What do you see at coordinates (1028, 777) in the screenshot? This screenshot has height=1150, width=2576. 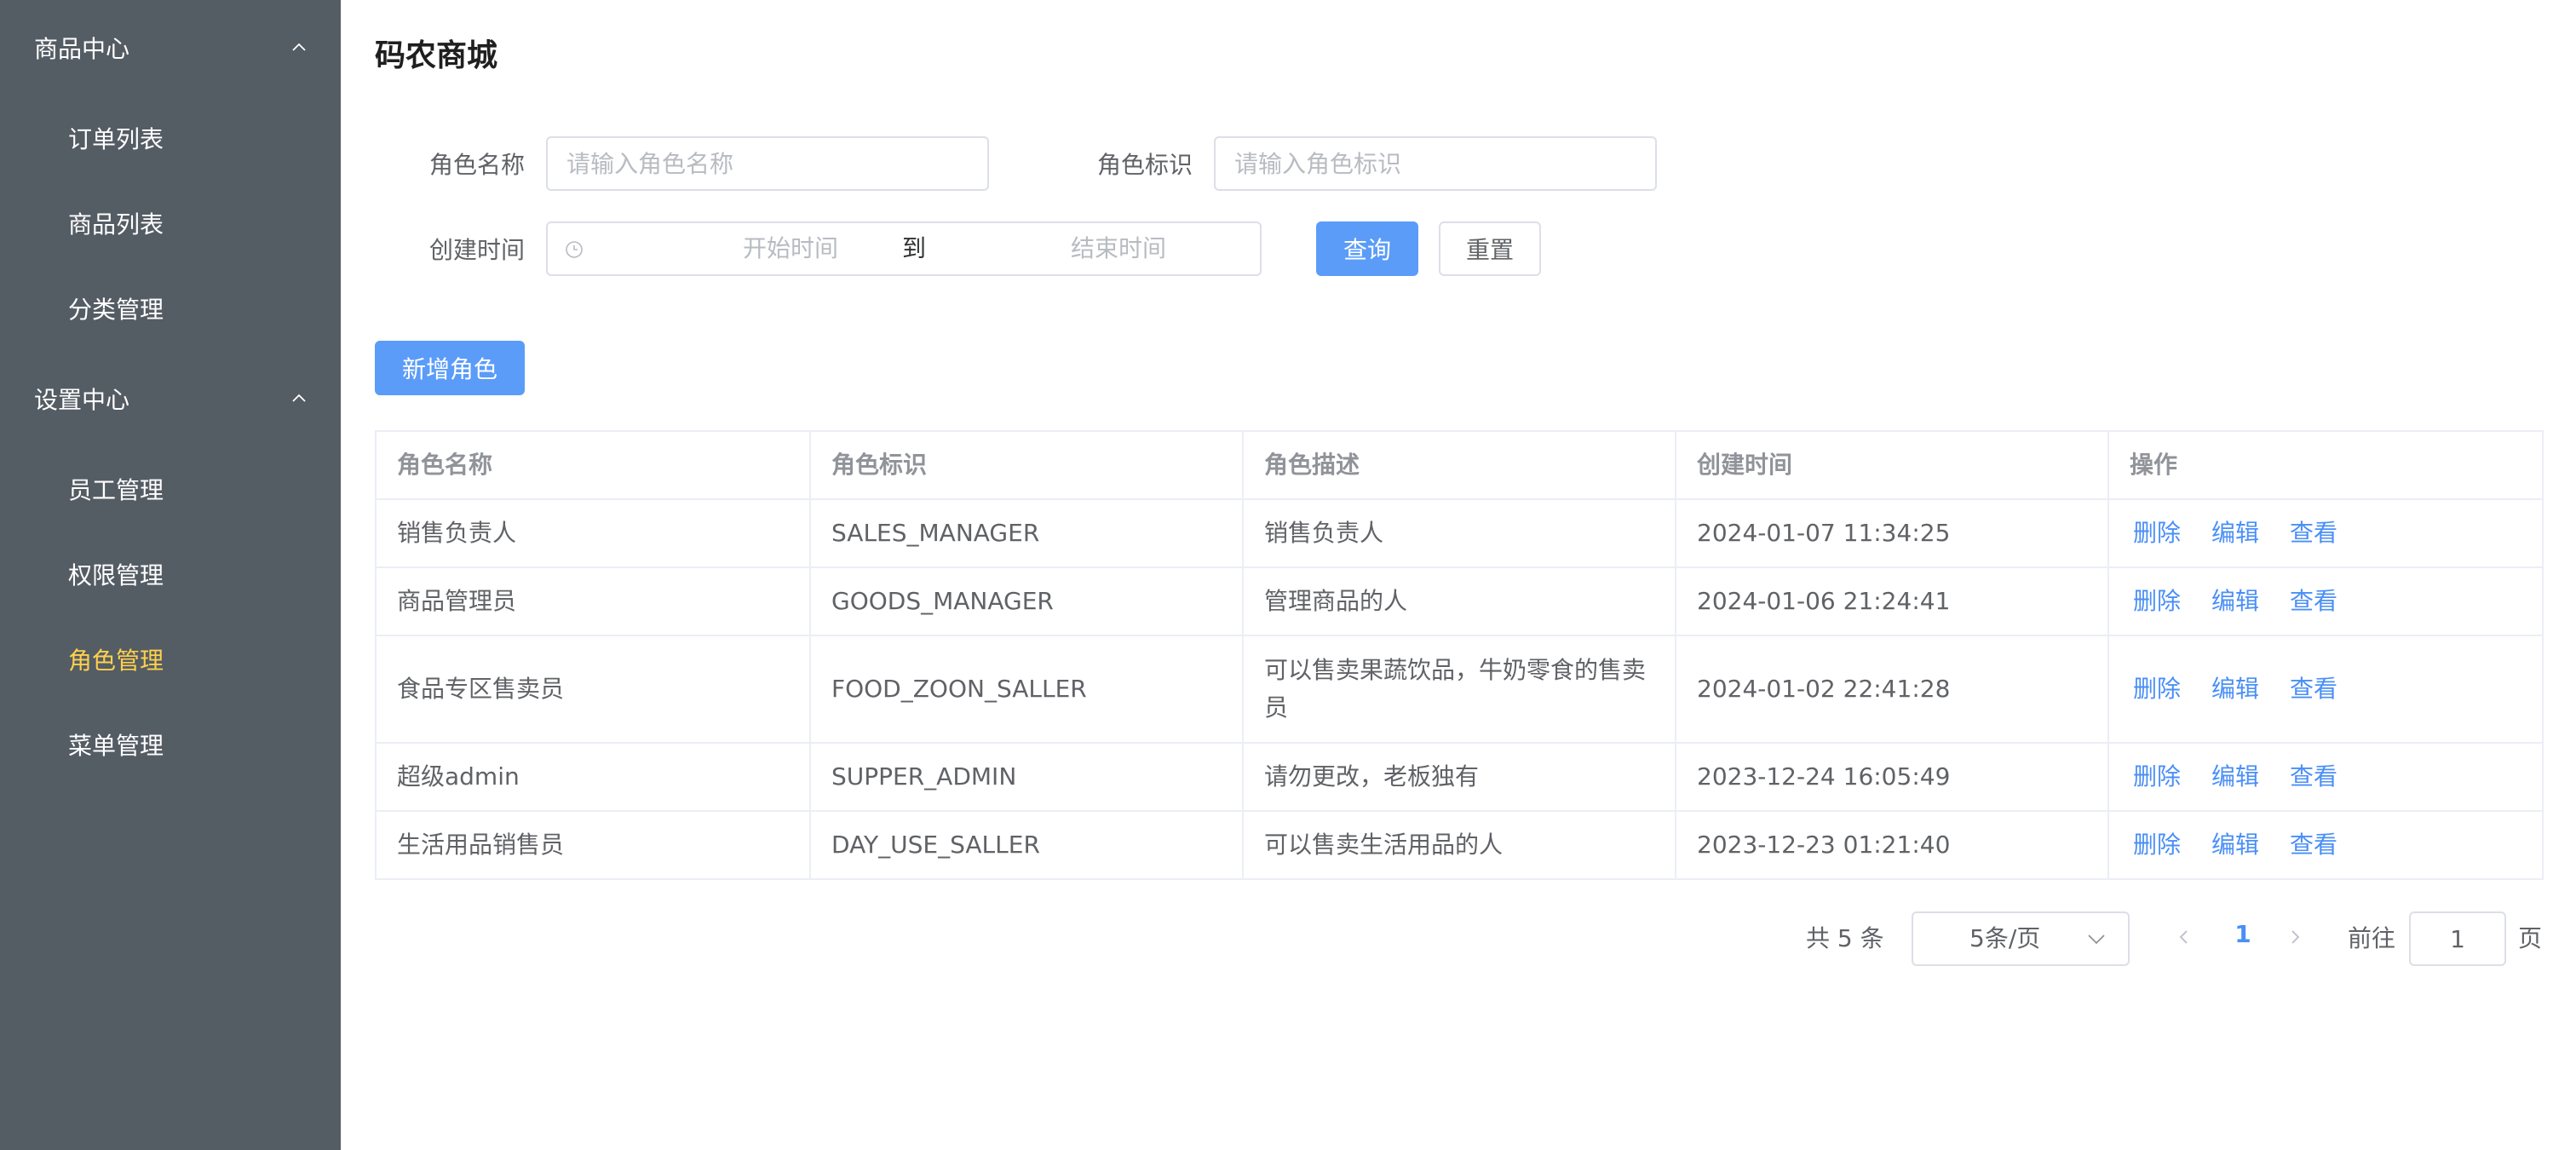 I see `cell-role-key: SUPPER_ADMIN` at bounding box center [1028, 777].